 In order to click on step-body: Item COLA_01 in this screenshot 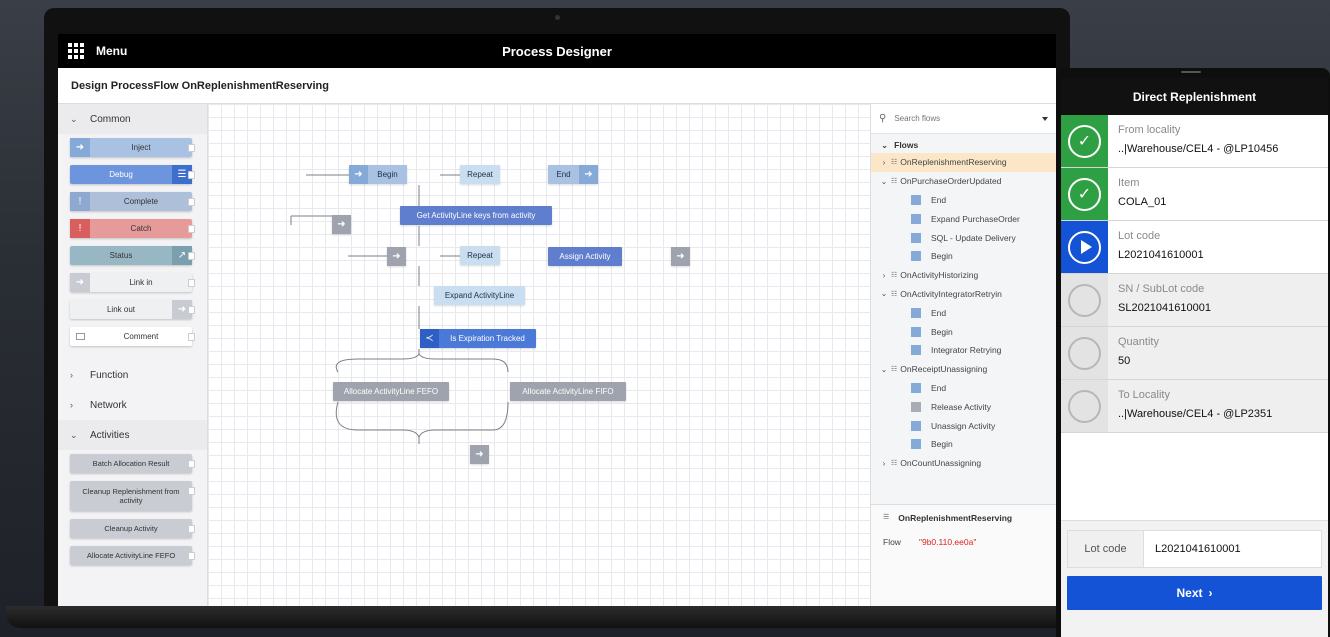, I will do `click(1218, 194)`.